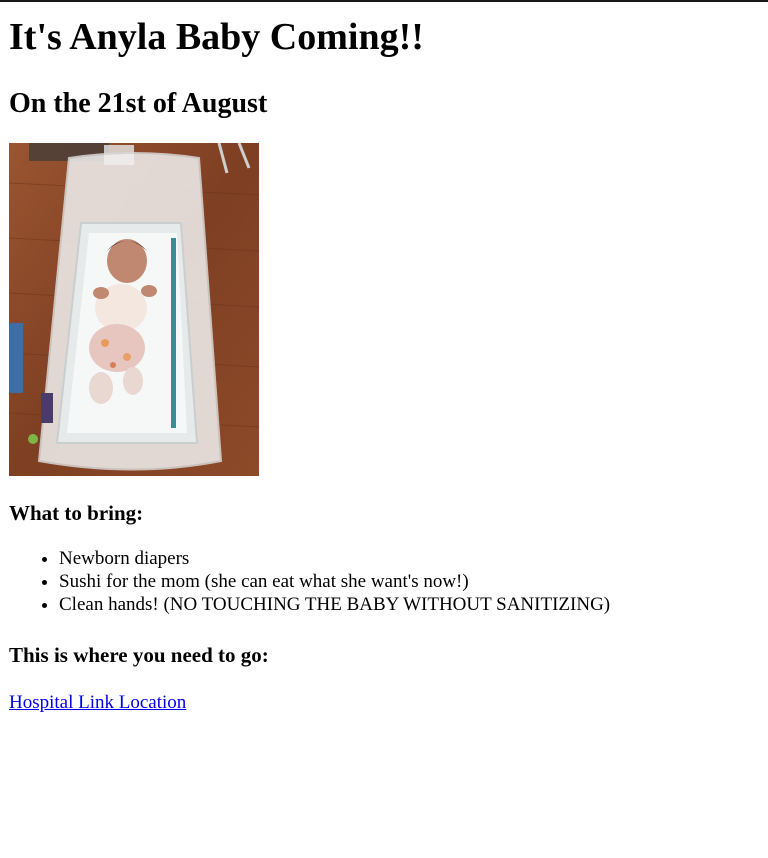  I want to click on bring-heading: What to bring:, so click(76, 513).